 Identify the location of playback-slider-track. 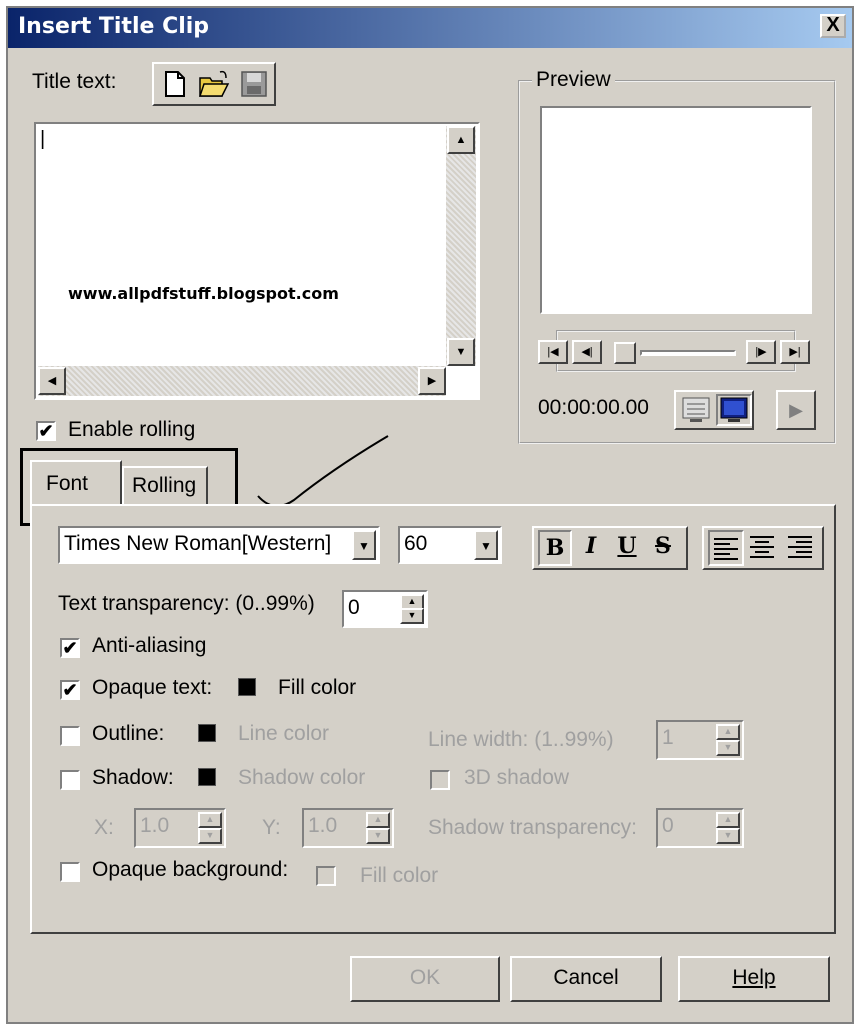
(688, 353).